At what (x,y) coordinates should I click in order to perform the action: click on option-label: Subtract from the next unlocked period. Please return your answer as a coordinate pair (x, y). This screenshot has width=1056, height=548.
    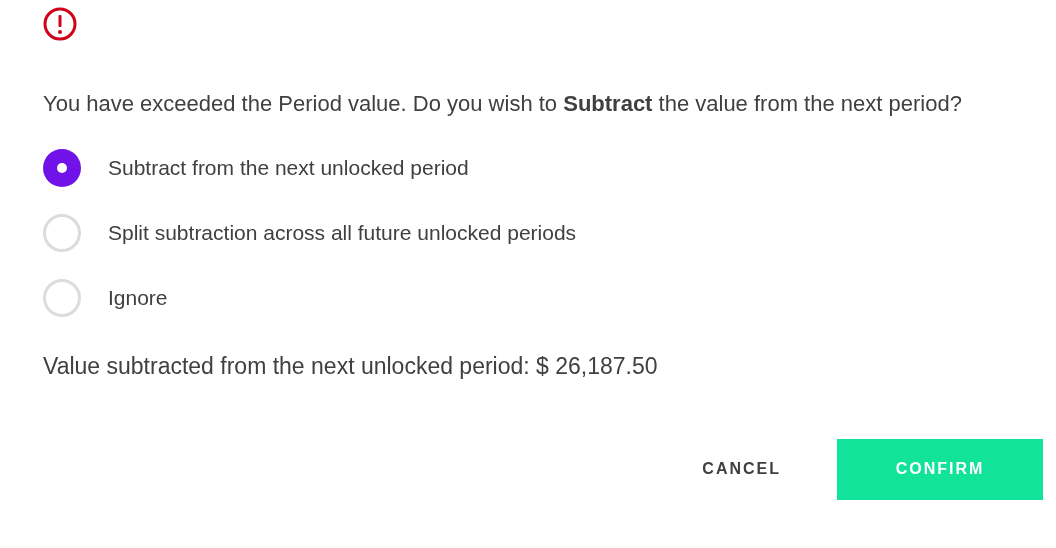
    Looking at the image, I should click on (288, 168).